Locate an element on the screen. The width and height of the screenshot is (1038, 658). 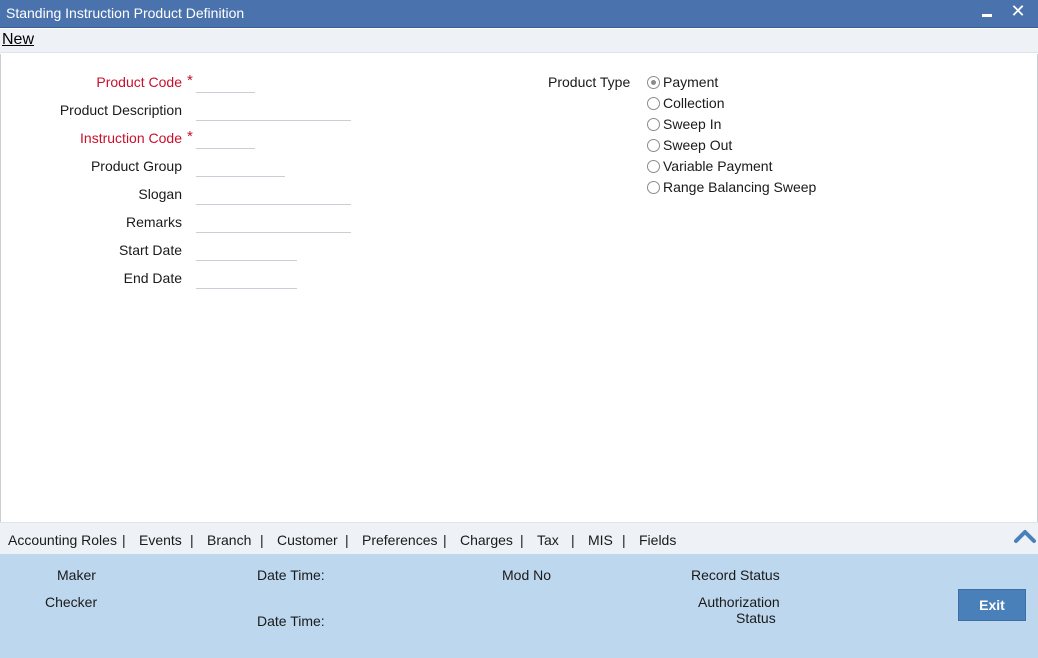
radio-label-payment: Payment is located at coordinates (691, 82).